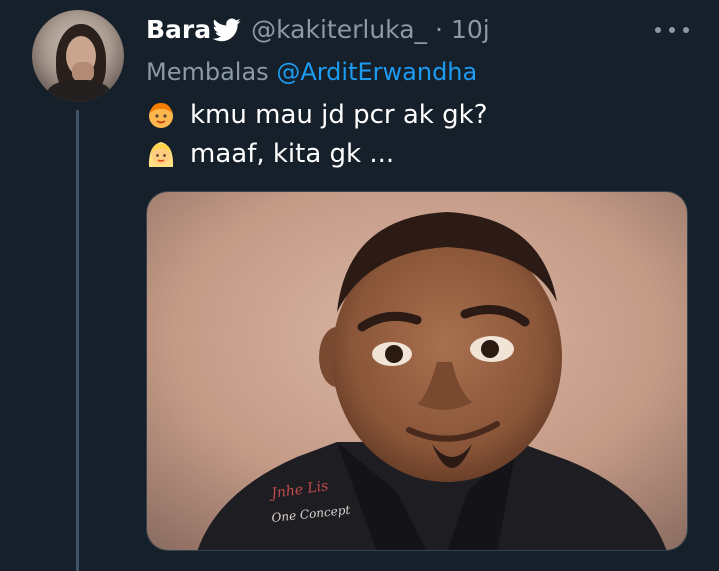 This screenshot has width=719, height=571. Describe the element at coordinates (78, 56) in the screenshot. I see `avatar` at that location.